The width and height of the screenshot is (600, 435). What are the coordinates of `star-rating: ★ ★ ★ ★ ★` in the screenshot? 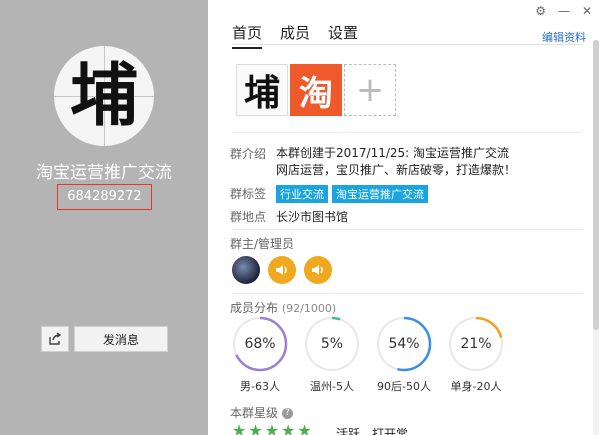 It's located at (272, 428).